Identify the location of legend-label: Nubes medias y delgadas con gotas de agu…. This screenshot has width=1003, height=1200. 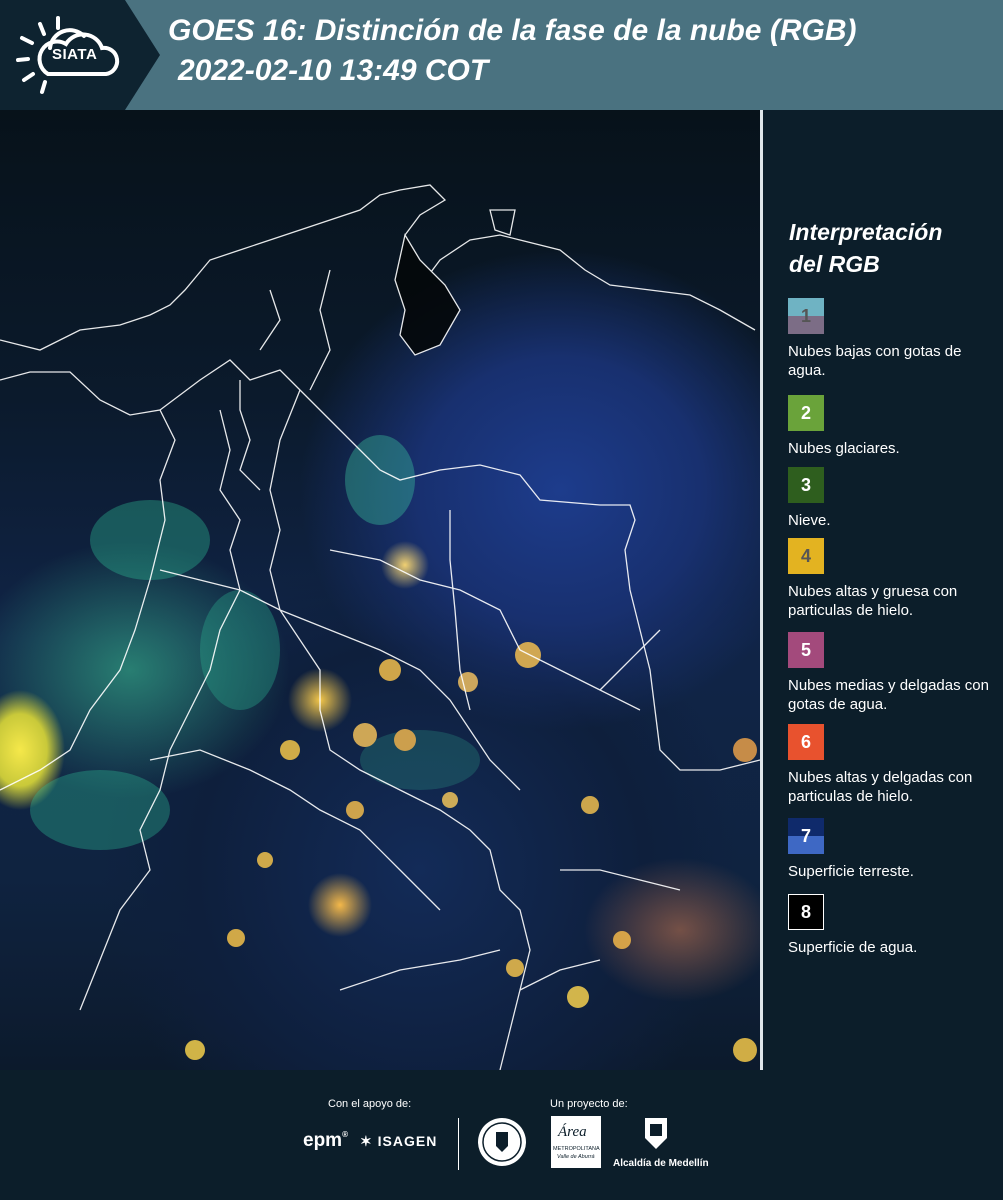
(888, 695).